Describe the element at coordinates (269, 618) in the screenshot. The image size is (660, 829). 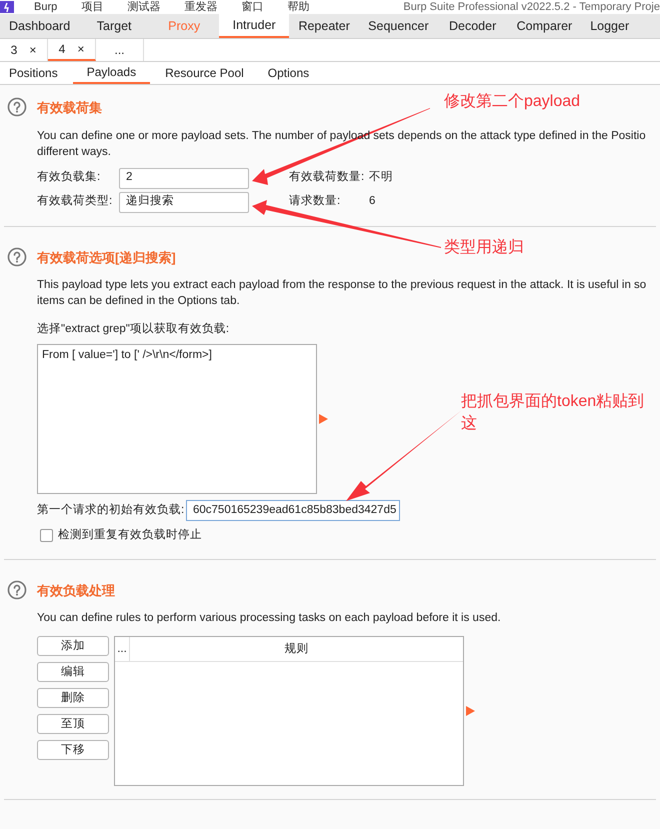
I see `description-text: You can define rules to perform various processing tasks on each payload before it is used.` at that location.